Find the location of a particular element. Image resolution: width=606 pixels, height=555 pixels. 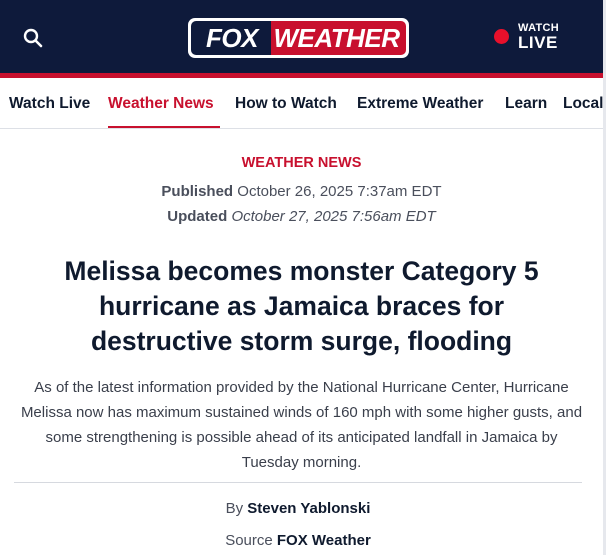

logo-weather-text: WEATHER is located at coordinates (338, 38).